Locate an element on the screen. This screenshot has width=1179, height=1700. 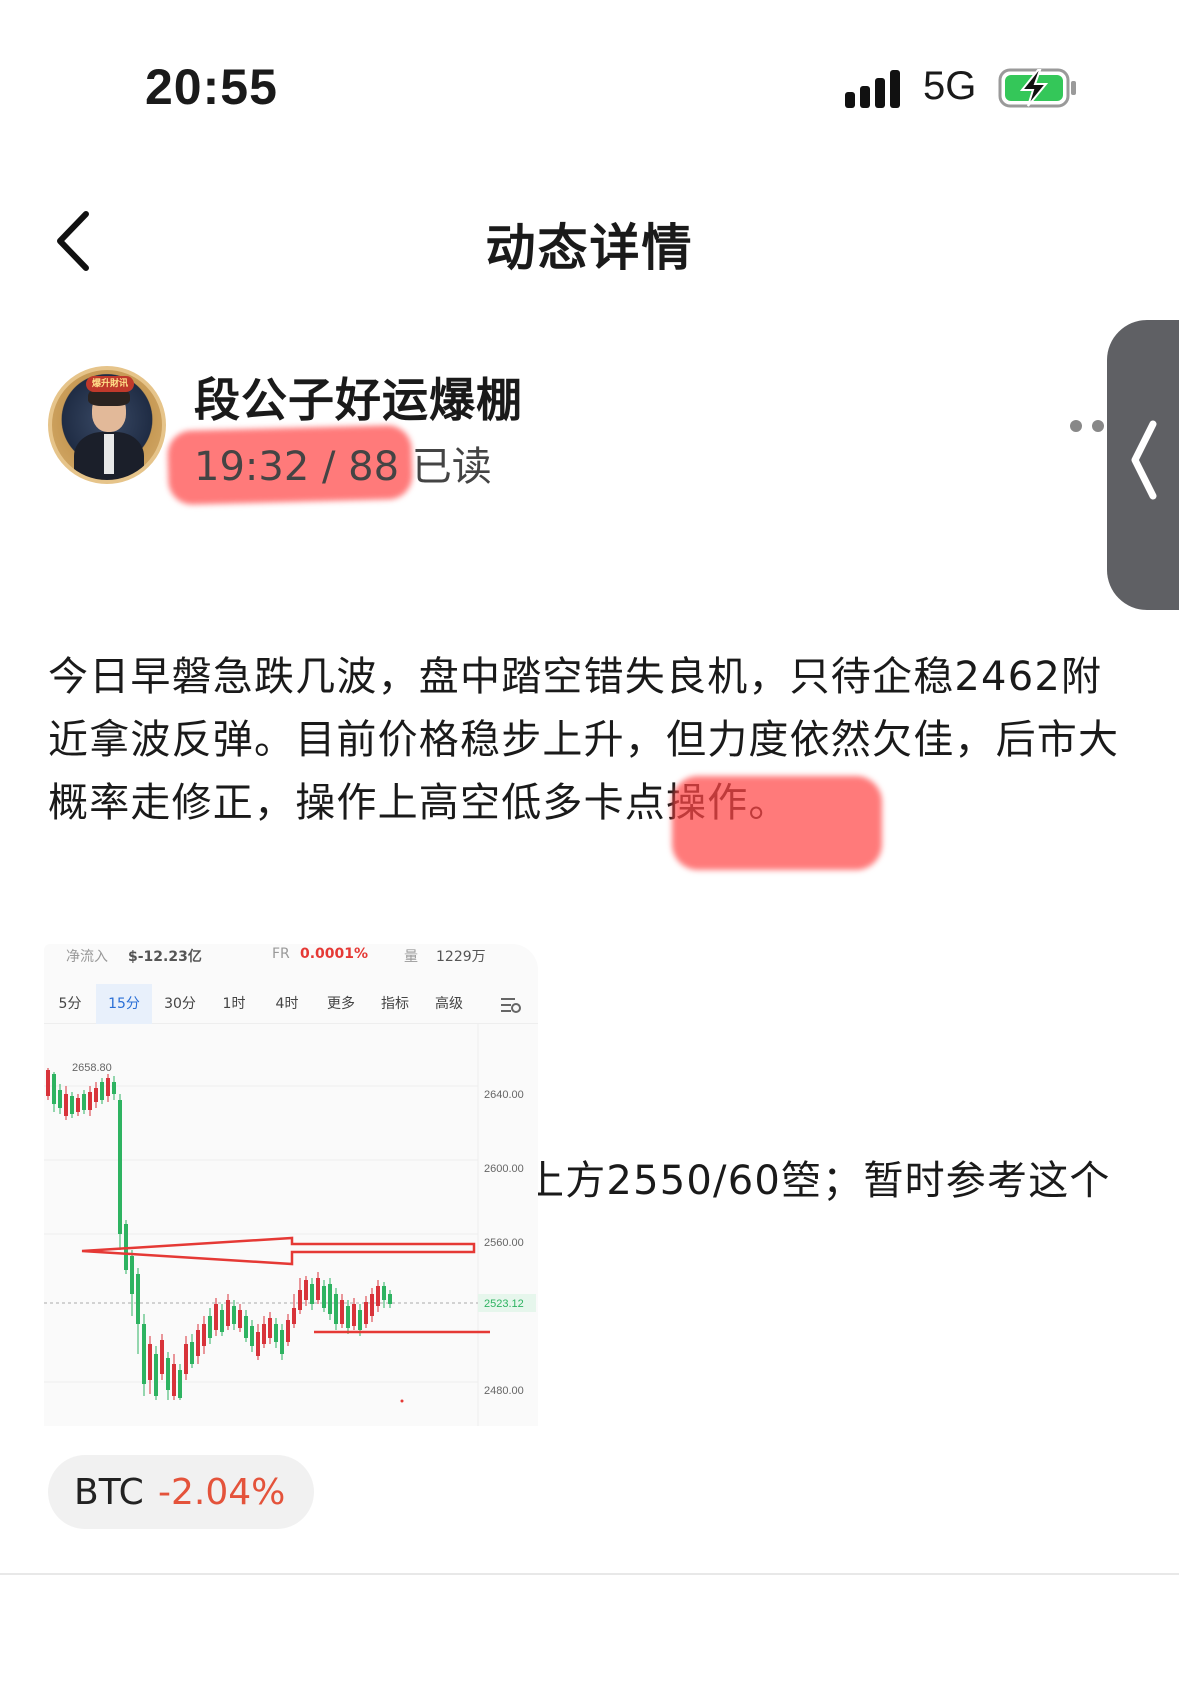
chart-interval-tabs: 5分 15分 30分 1时 4时 更多 指标 高级 is located at coordinates (291, 1004).